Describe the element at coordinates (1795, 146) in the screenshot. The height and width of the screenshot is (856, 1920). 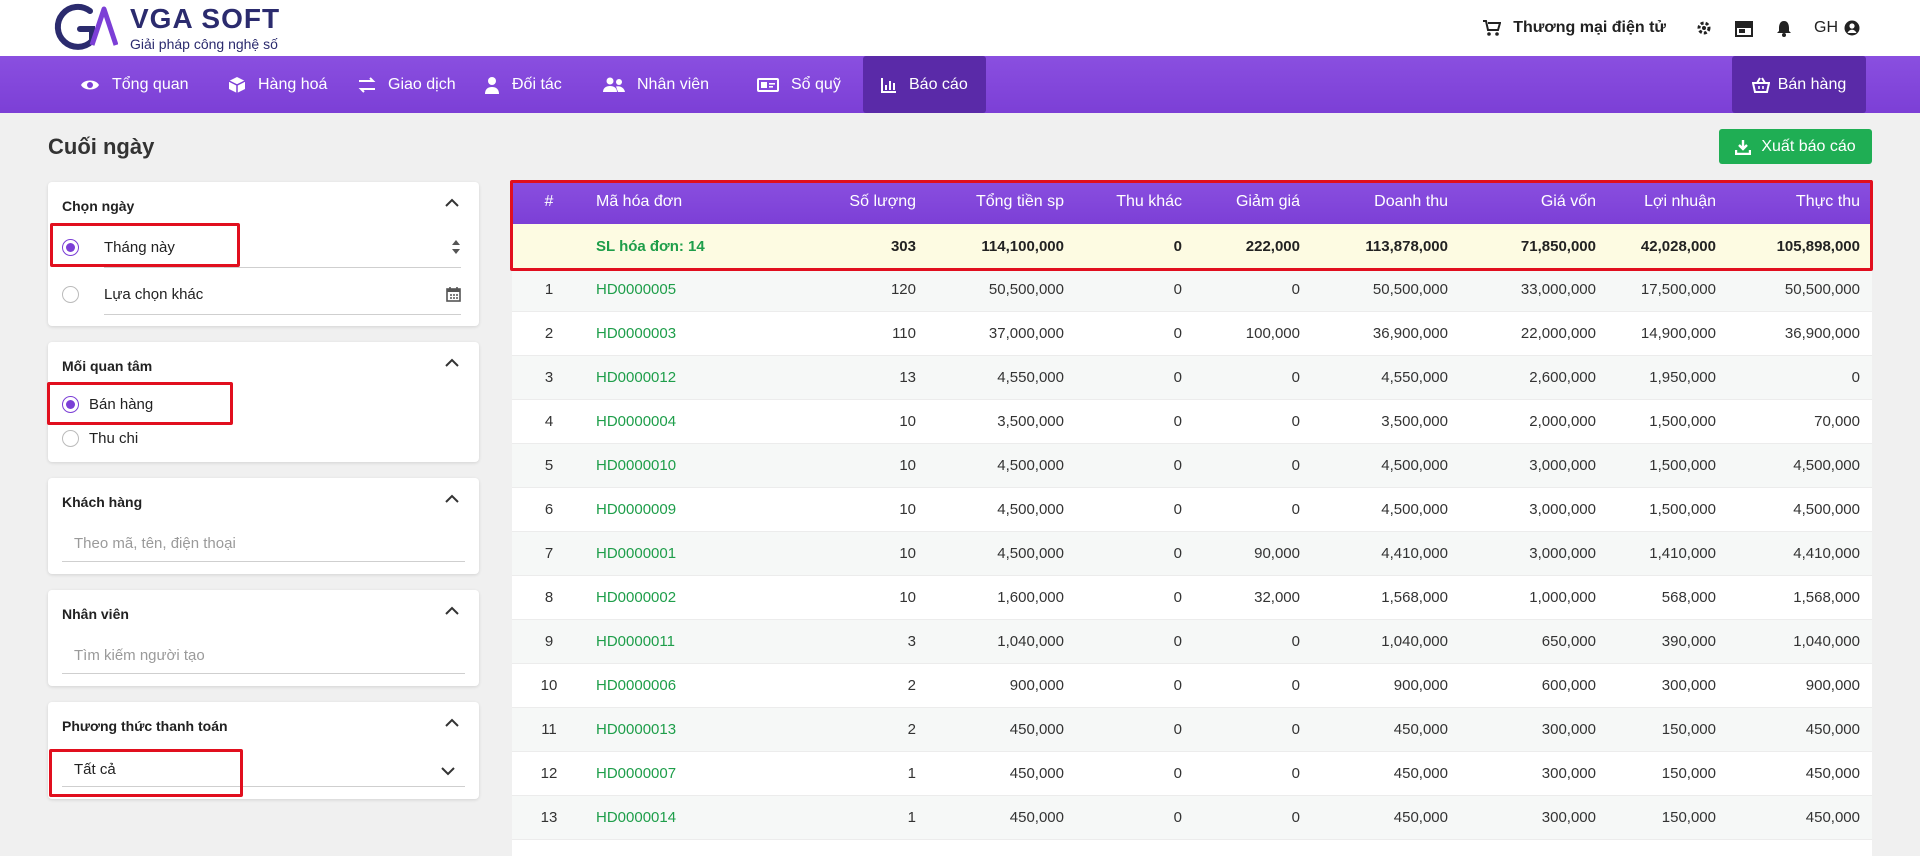
I see `export-report-button: Xuất báo cáo` at that location.